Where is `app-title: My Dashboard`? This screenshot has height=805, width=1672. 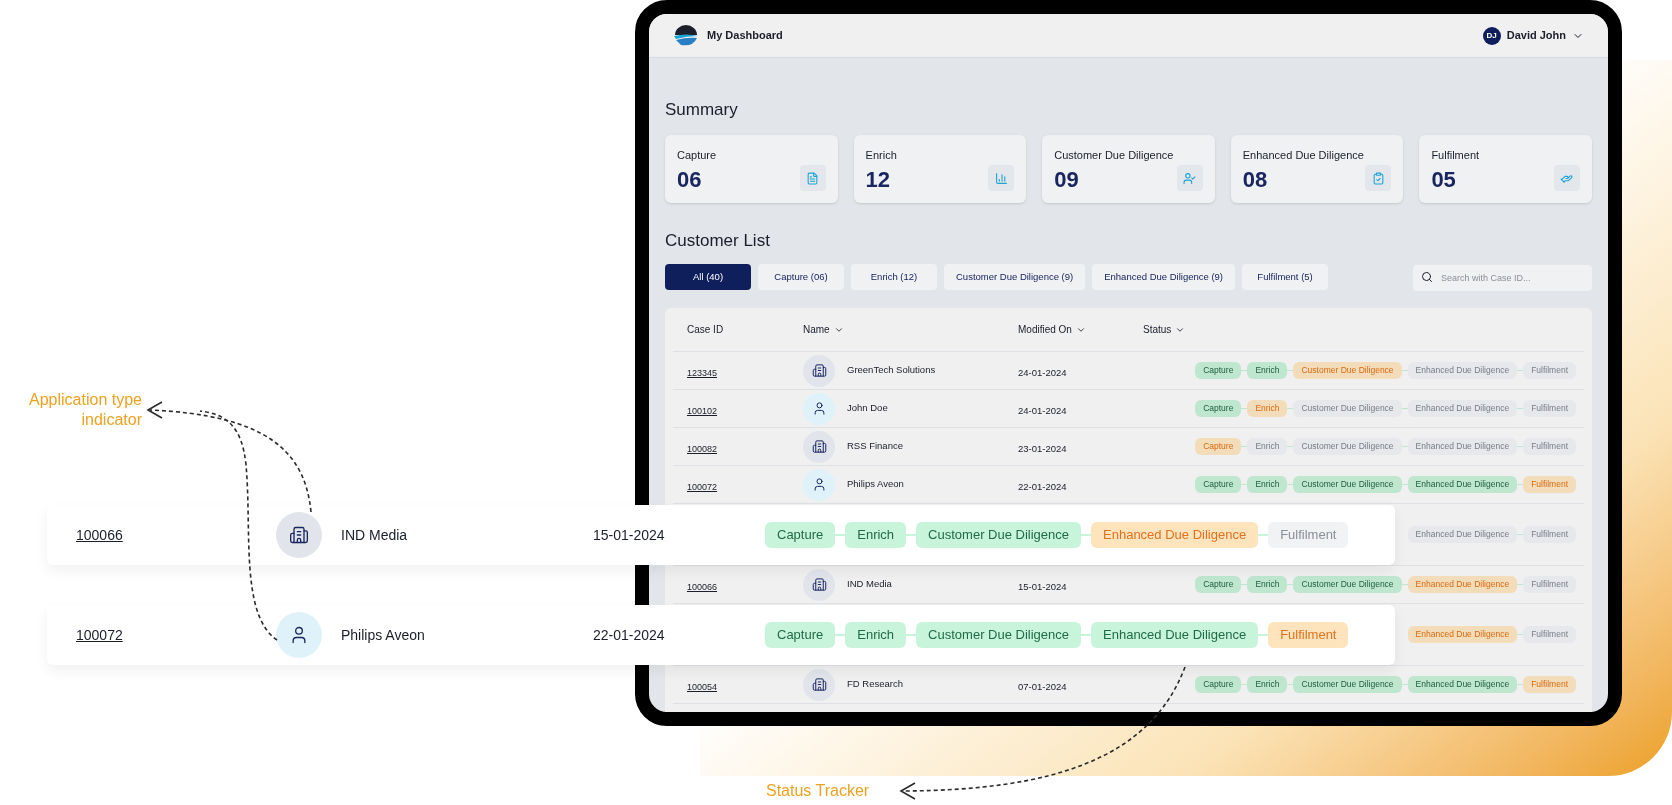 app-title: My Dashboard is located at coordinates (745, 36).